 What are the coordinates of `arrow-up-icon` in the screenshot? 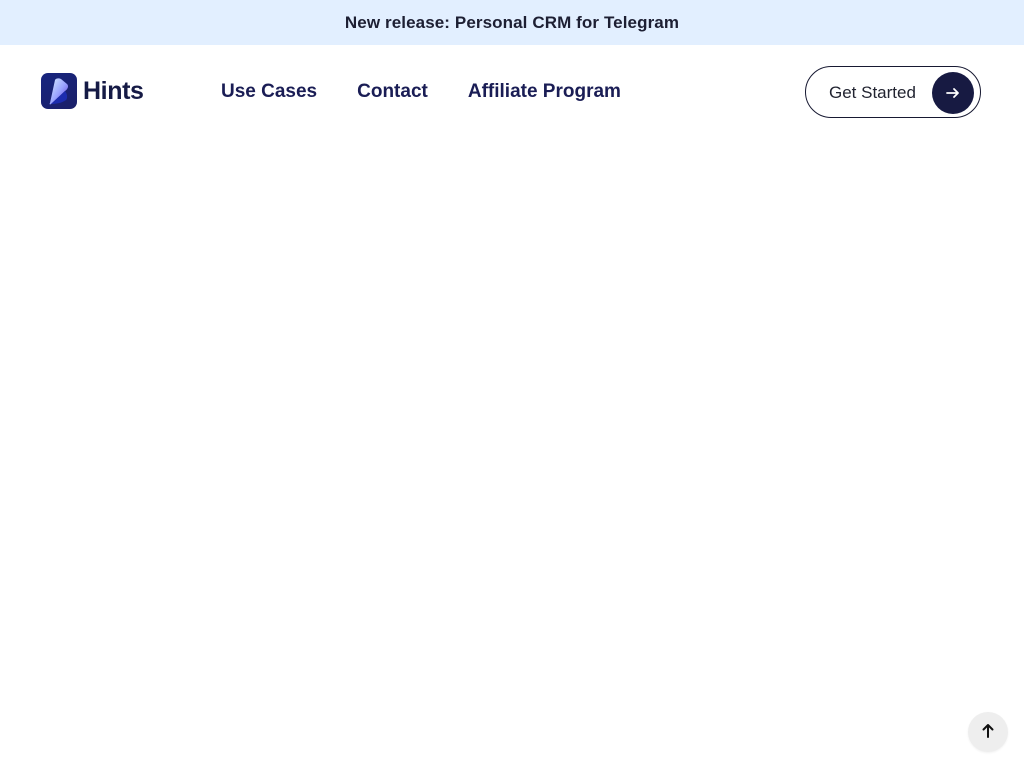 It's located at (988, 732).